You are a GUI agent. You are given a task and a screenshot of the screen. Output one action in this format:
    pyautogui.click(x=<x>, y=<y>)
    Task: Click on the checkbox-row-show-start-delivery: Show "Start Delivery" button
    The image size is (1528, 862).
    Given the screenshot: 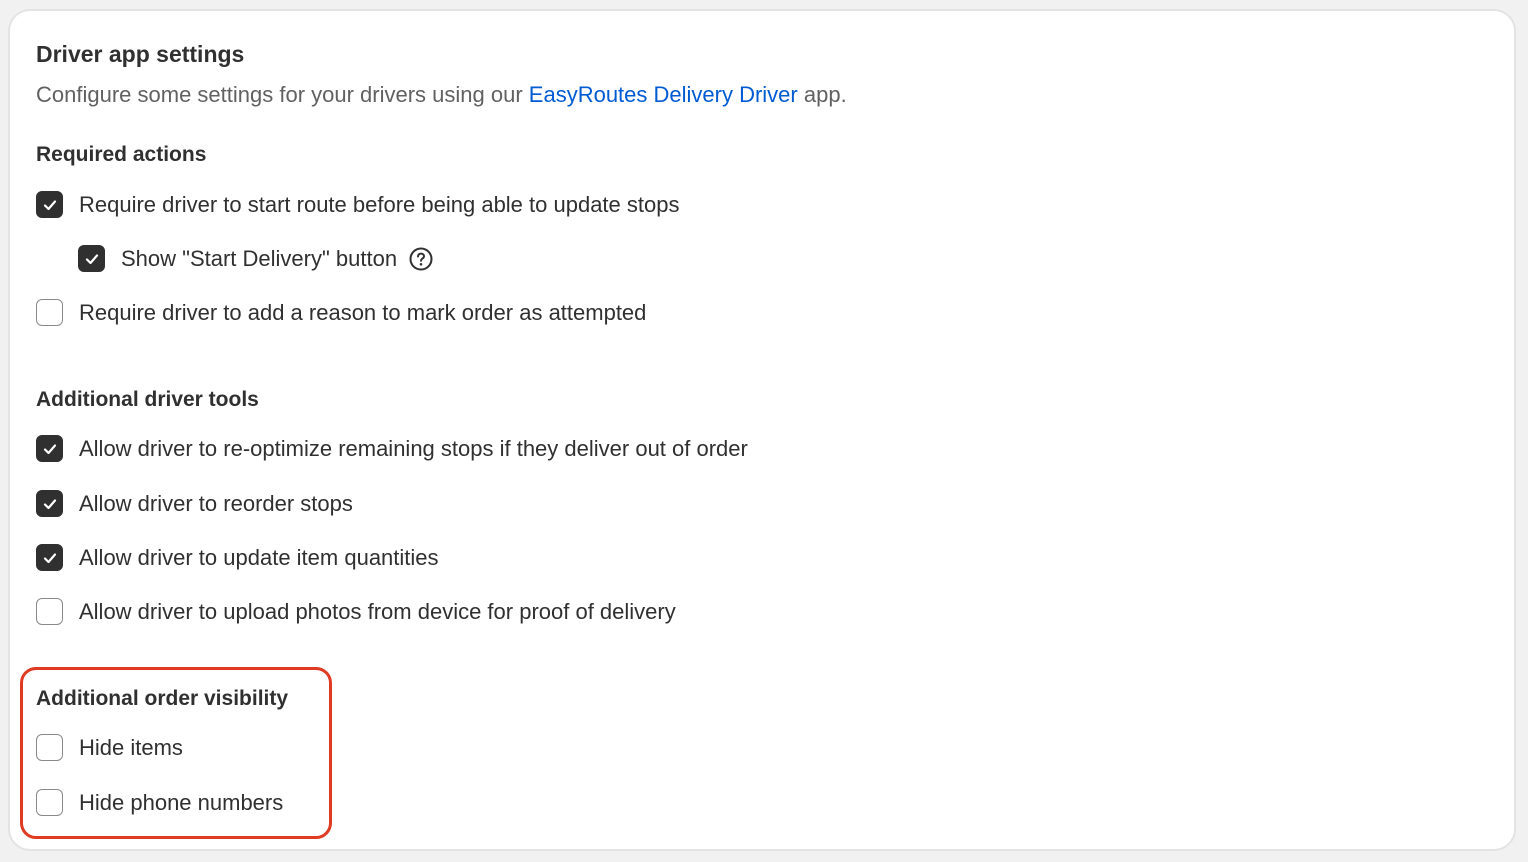 What is the action you would take?
    pyautogui.click(x=256, y=258)
    